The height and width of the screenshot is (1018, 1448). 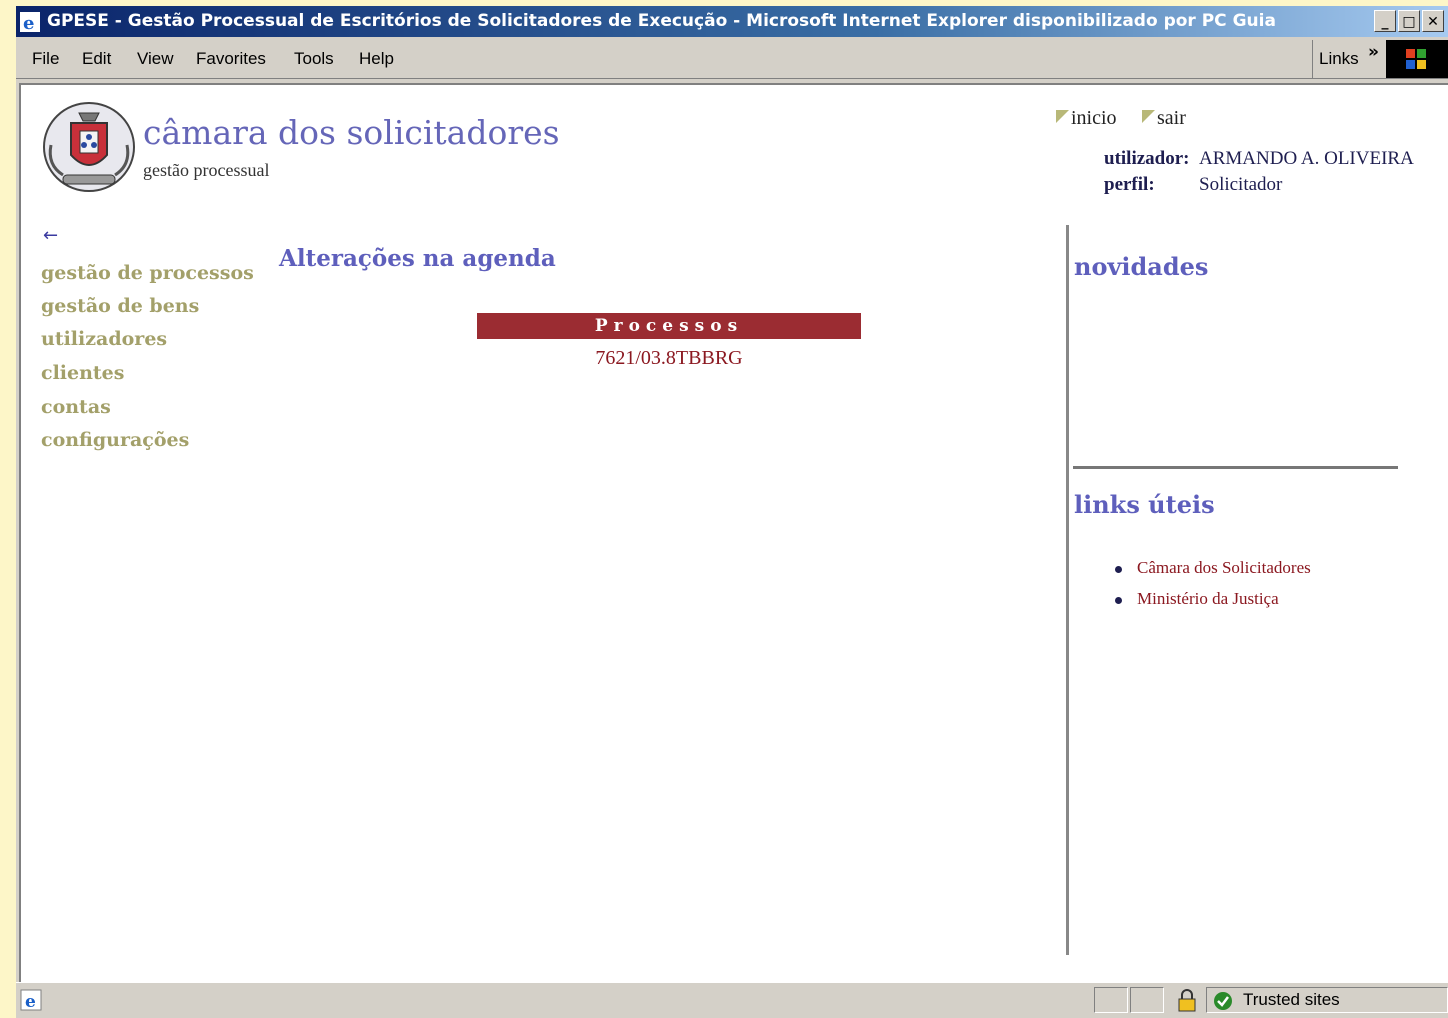 I want to click on links-toolbar: Links, so click(x=1335, y=59).